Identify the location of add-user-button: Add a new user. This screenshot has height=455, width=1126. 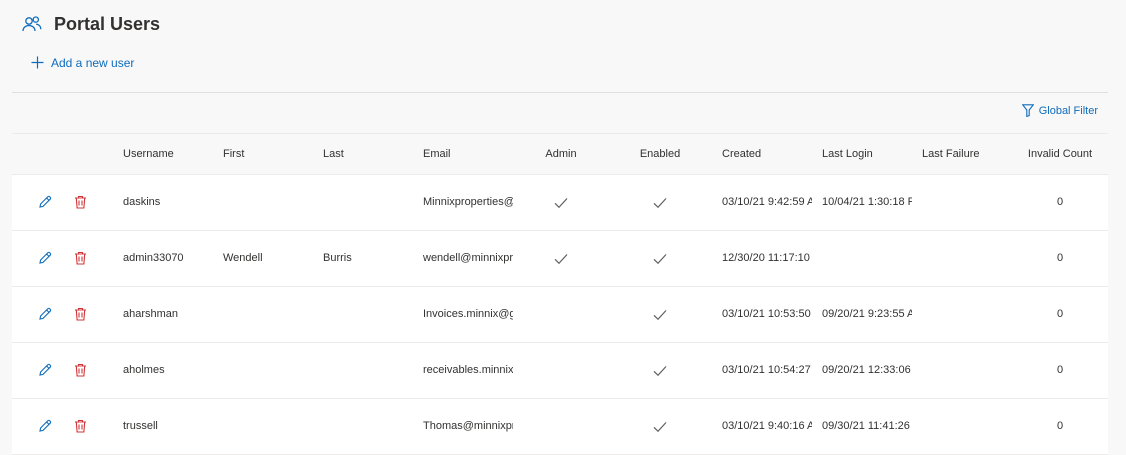
(82, 63).